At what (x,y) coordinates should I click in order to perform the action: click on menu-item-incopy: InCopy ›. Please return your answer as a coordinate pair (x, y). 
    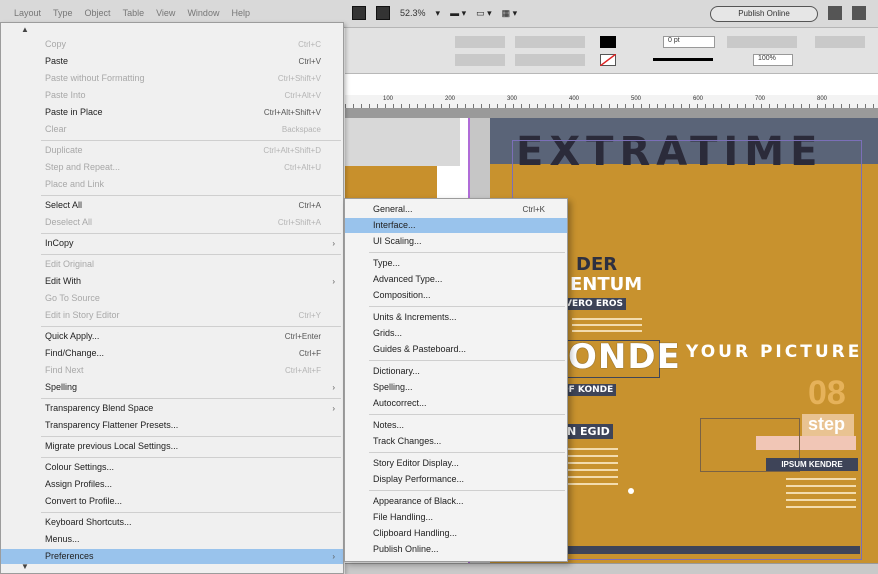
    Looking at the image, I should click on (172, 243).